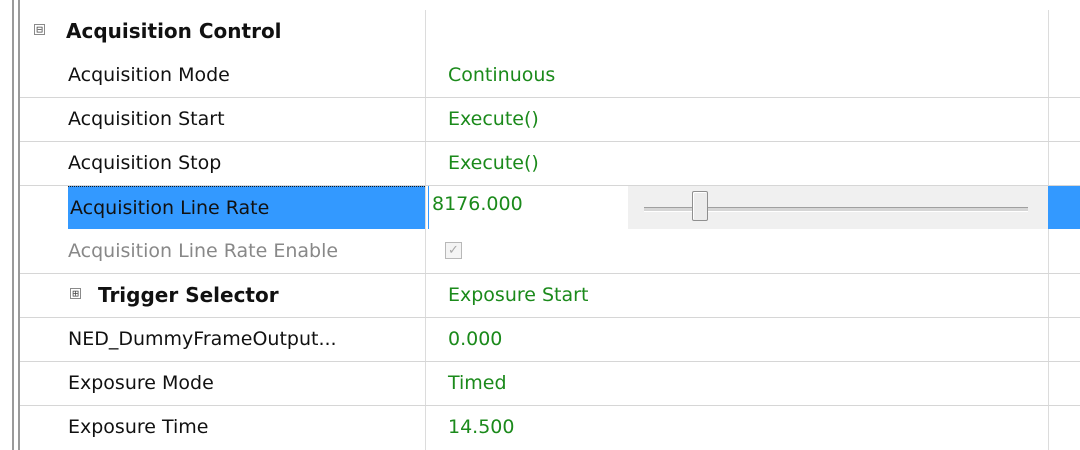 The image size is (1080, 450). Describe the element at coordinates (39, 29) in the screenshot. I see `collapse-icon: ⊟` at that location.